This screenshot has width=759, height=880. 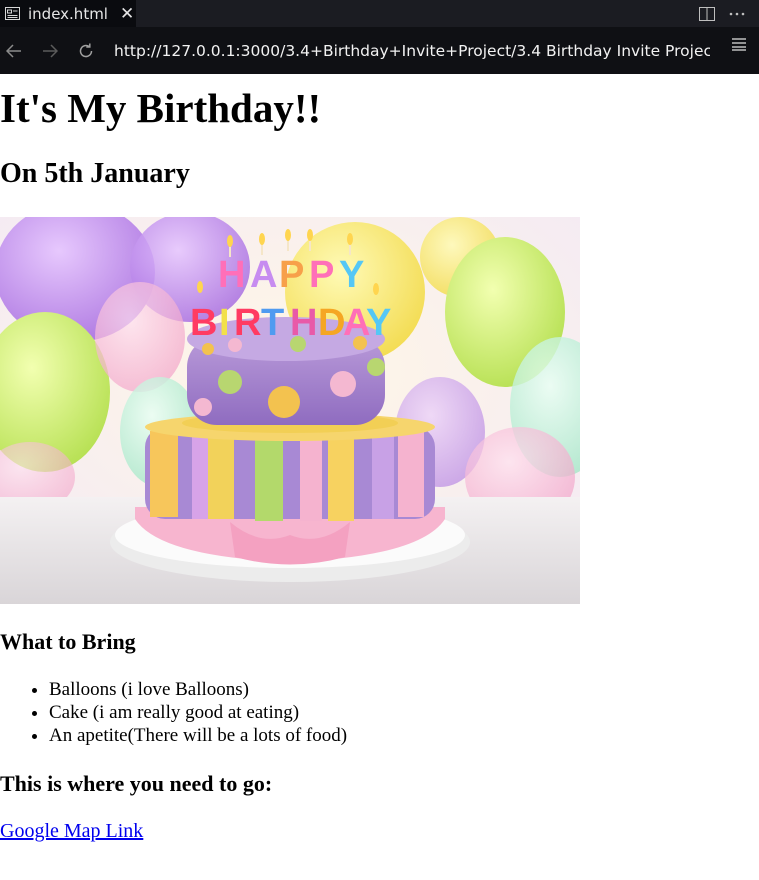 I want to click on list-item: Cake (i am really good at eating), so click(x=198, y=712).